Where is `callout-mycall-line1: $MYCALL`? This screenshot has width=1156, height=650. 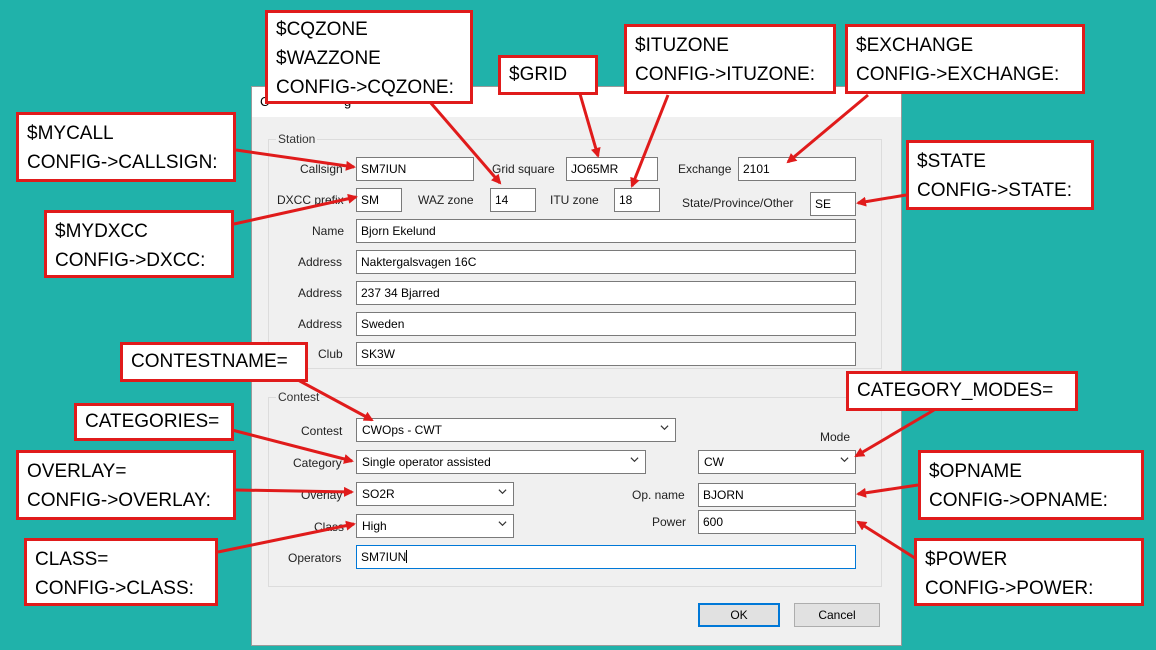
callout-mycall-line1: $MYCALL is located at coordinates (70, 133).